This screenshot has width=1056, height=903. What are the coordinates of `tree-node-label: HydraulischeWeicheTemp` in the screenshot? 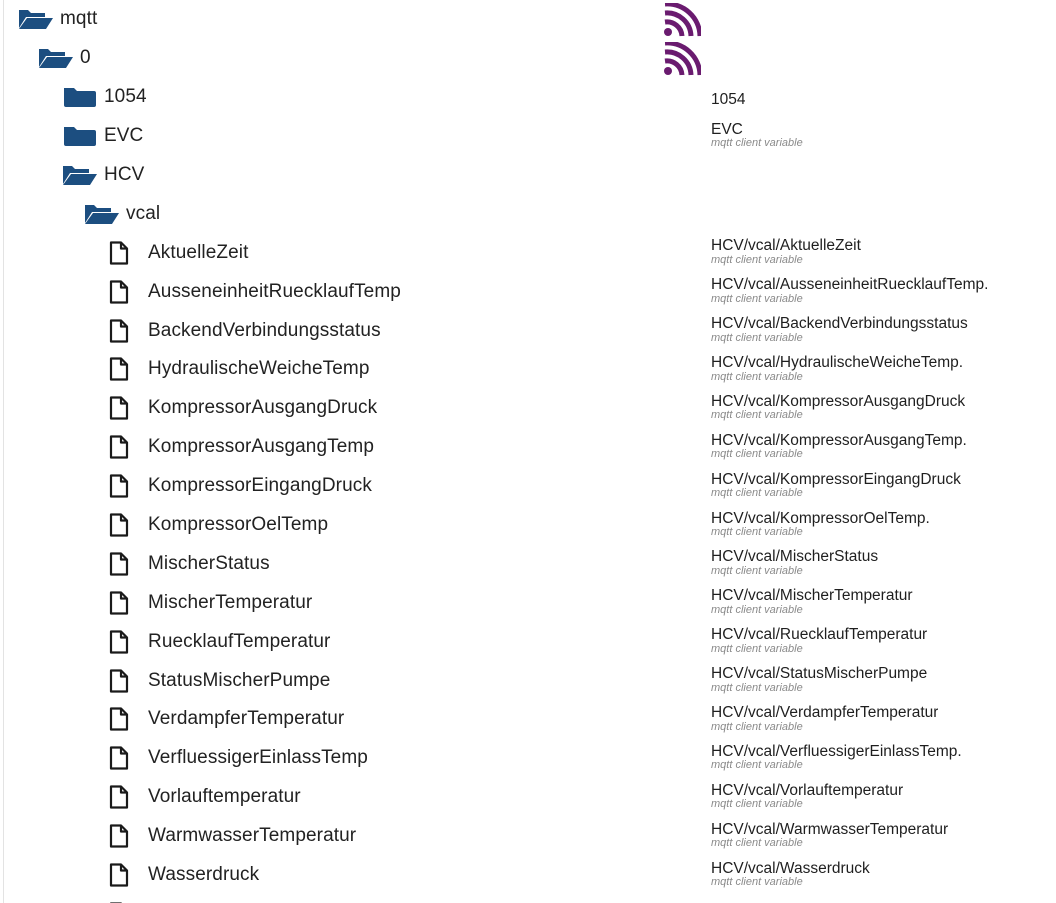 It's located at (259, 369).